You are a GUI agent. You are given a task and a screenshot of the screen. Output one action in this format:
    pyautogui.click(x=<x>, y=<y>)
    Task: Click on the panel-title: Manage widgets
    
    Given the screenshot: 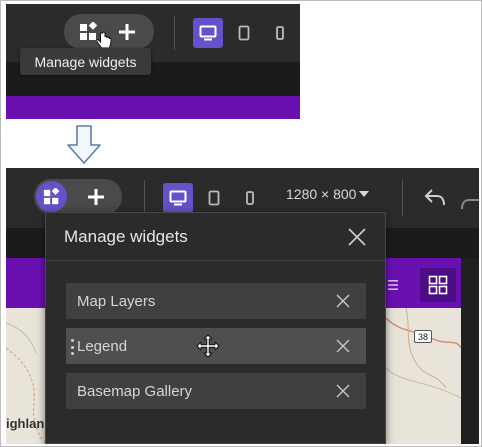 What is the action you would take?
    pyautogui.click(x=126, y=236)
    